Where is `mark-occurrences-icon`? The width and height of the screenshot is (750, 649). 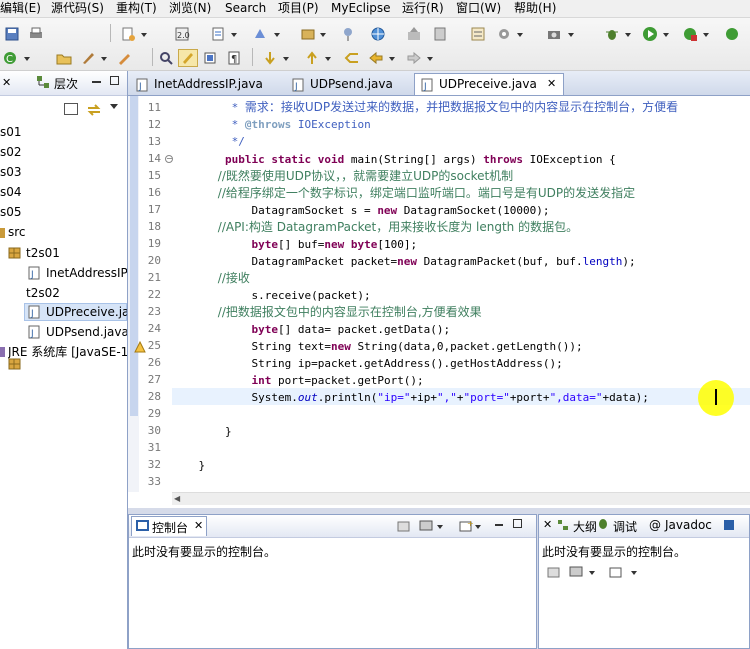
mark-occurrences-icon is located at coordinates (188, 58).